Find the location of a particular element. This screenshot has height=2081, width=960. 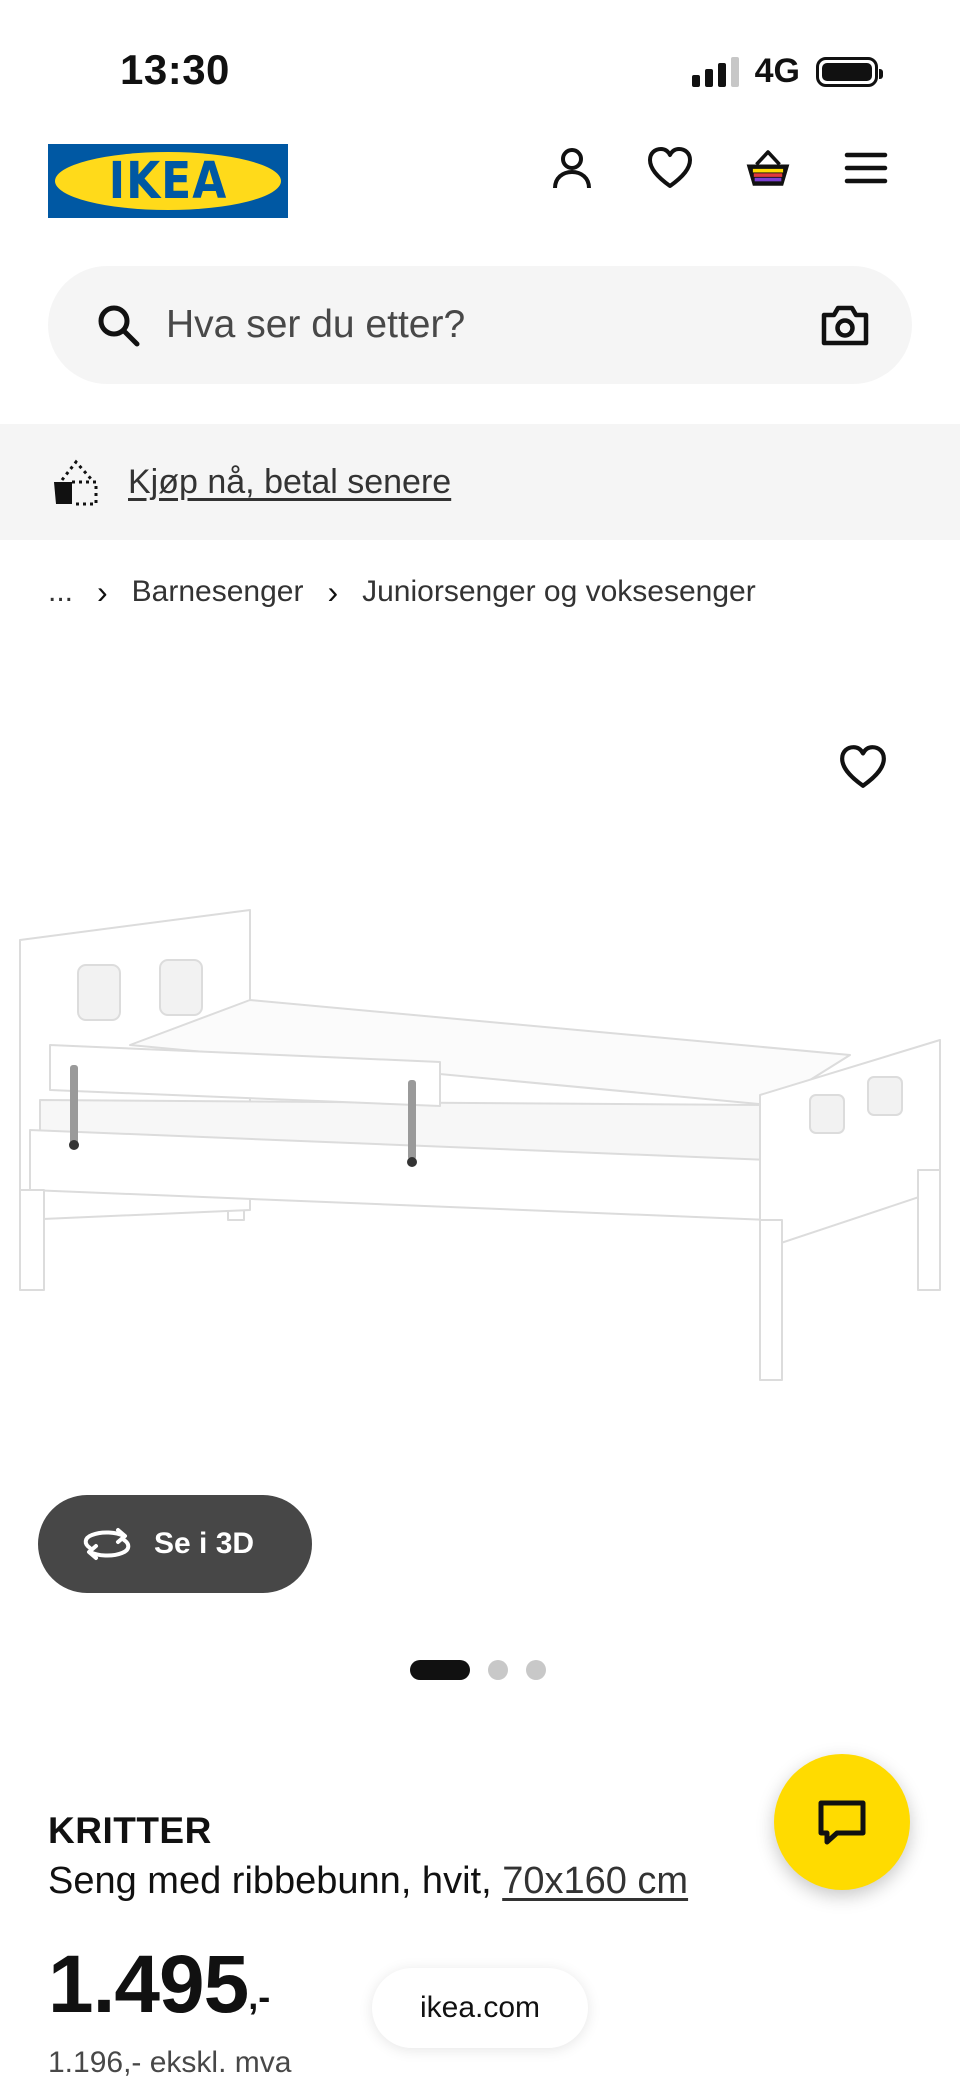

camera-icon is located at coordinates (845, 325).